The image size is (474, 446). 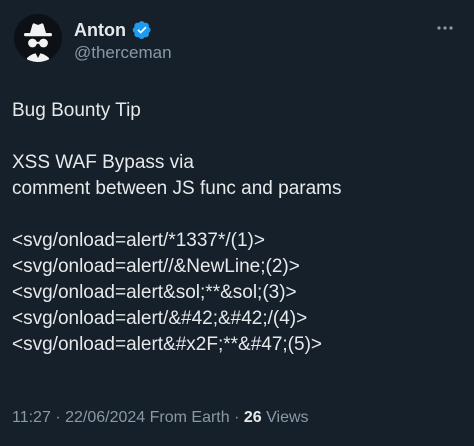 I want to click on tweet-source: From Earth, so click(x=190, y=417).